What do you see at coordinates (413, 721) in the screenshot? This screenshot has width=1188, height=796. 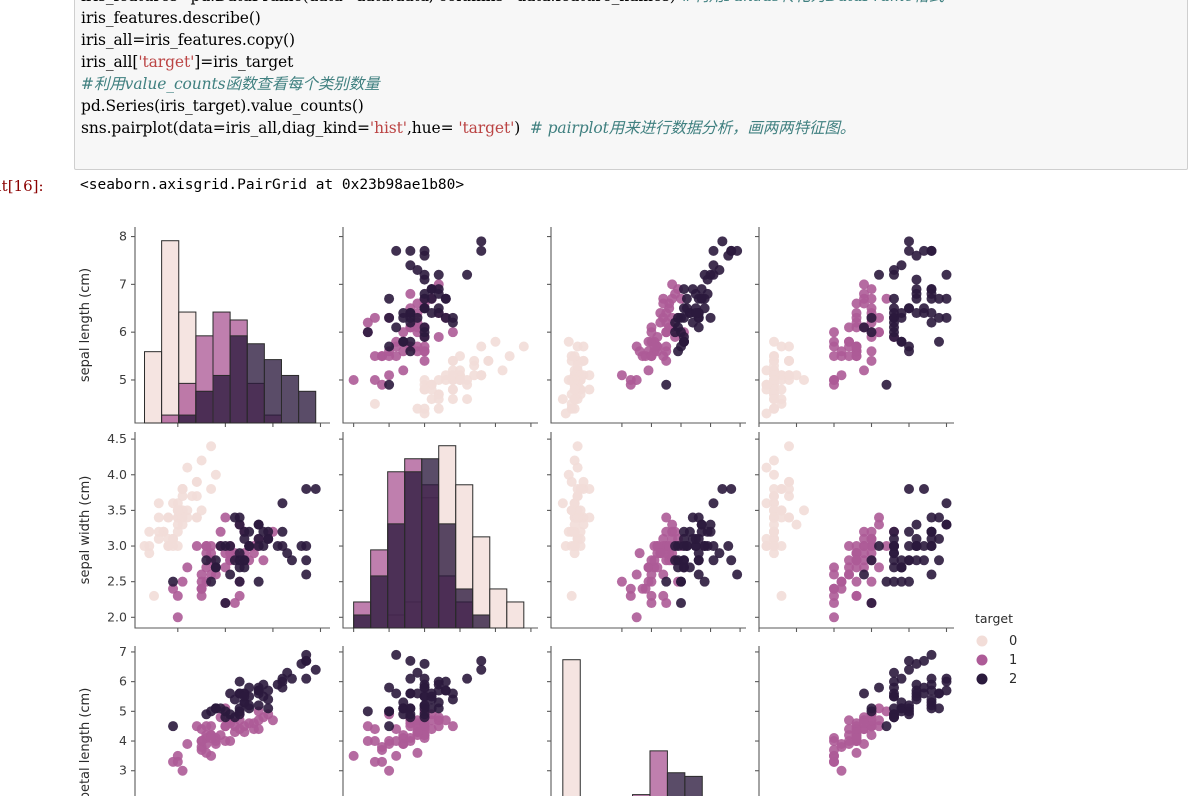 I see `panel-r3-c2` at bounding box center [413, 721].